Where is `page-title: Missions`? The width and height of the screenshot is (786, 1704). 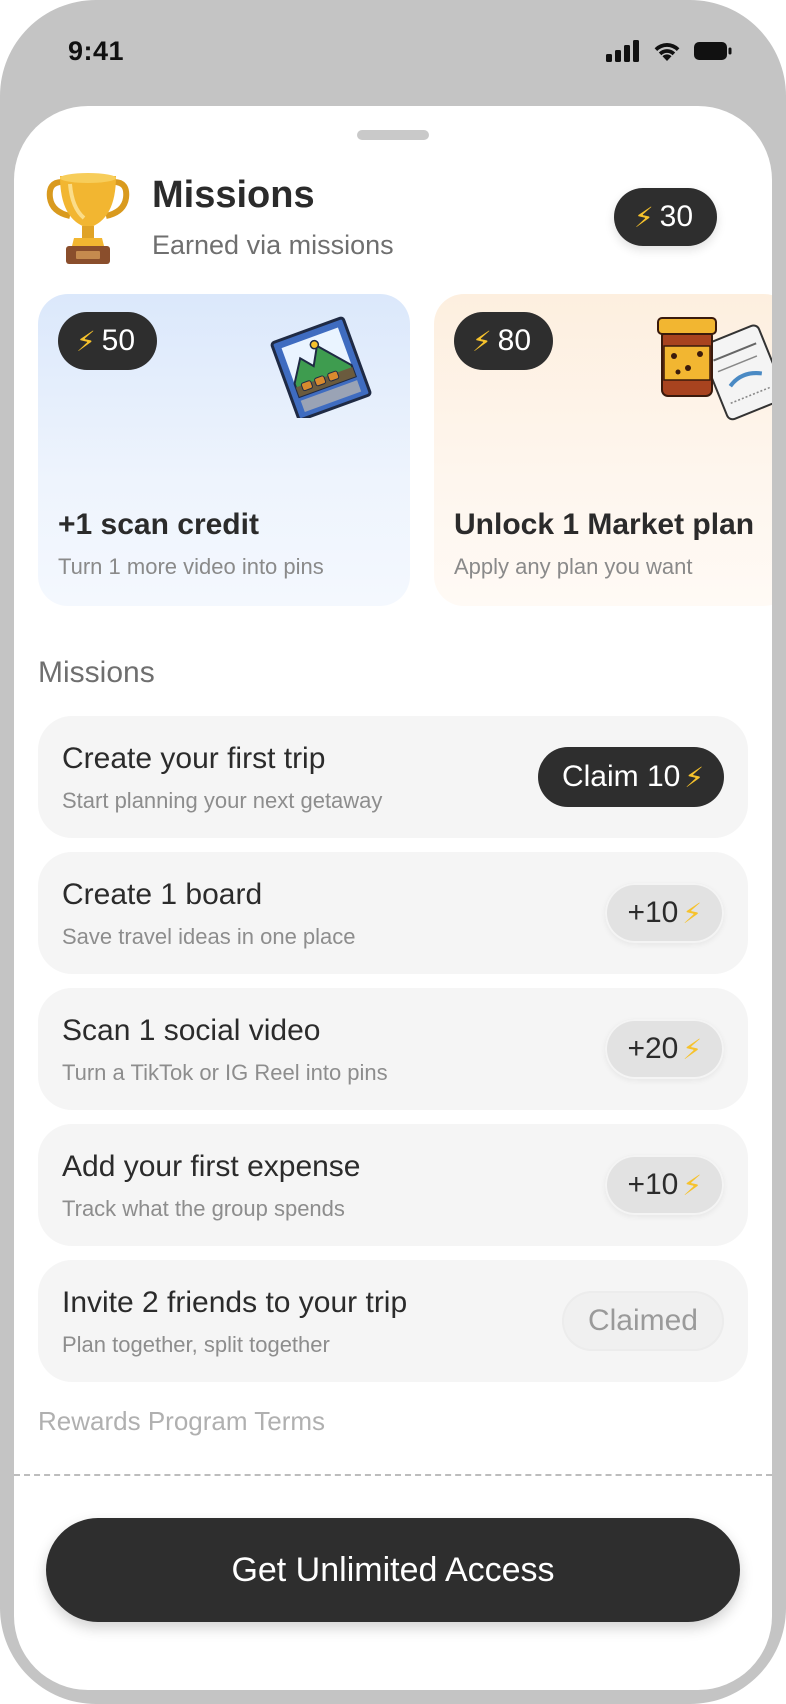
page-title: Missions is located at coordinates (233, 195).